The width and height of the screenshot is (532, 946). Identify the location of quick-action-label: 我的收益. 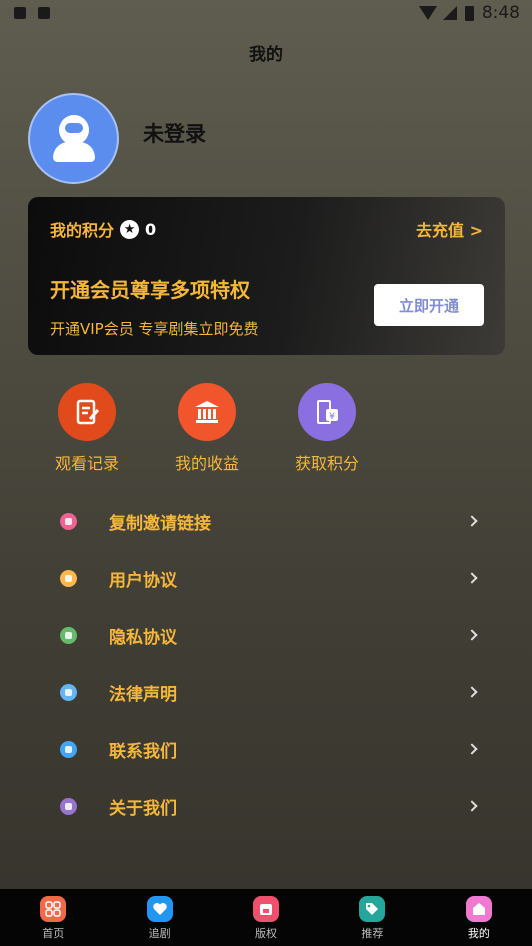
(206, 463).